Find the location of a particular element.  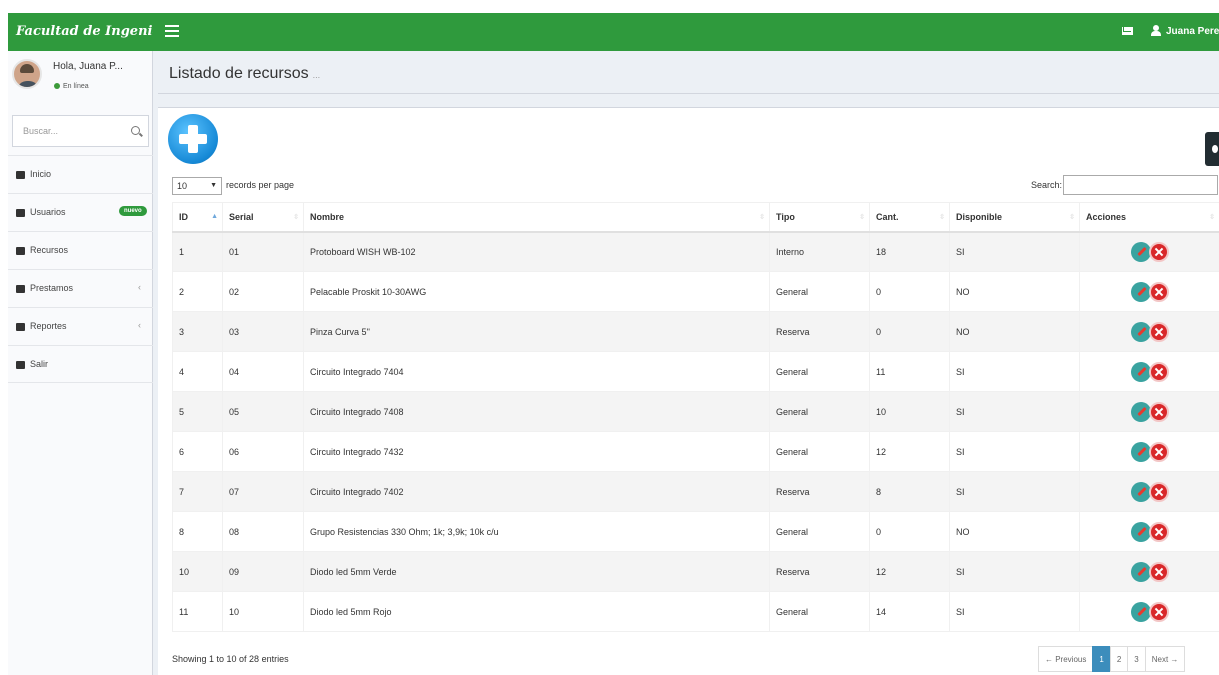

column-header-label: Serial is located at coordinates (241, 216).